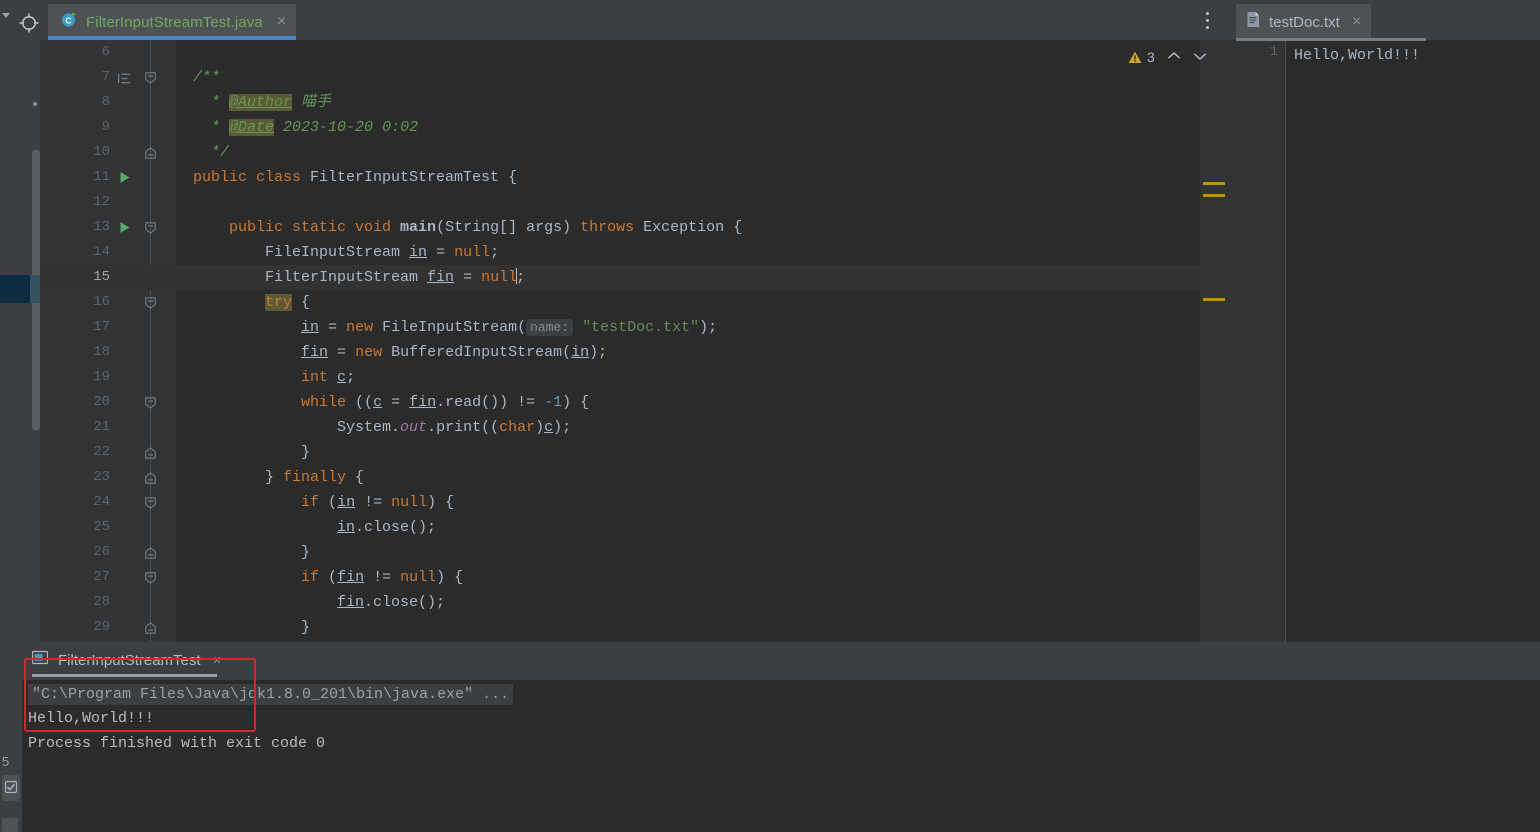 Image resolution: width=1540 pixels, height=832 pixels. Describe the element at coordinates (1208, 21) in the screenshot. I see `more-vertical-icon` at that location.